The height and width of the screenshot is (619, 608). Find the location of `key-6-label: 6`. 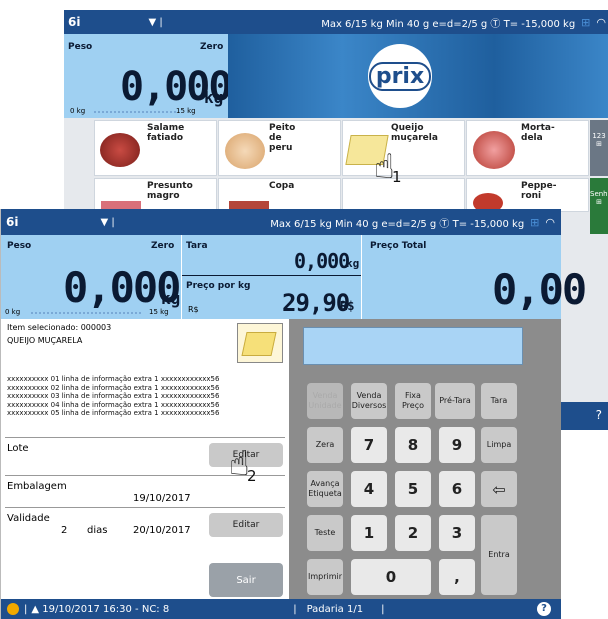

key-6-label: 6 is located at coordinates (457, 489).